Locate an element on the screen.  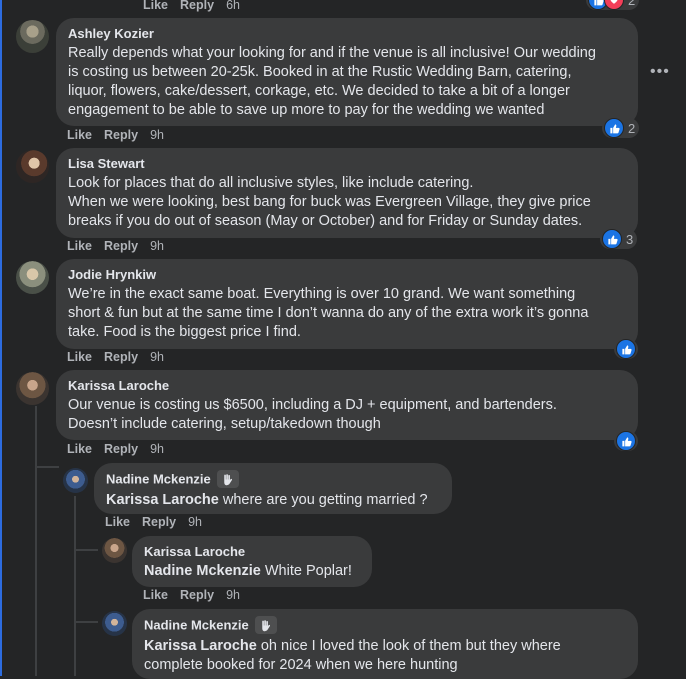
ellipsis-icon: ••• is located at coordinates (659, 72).